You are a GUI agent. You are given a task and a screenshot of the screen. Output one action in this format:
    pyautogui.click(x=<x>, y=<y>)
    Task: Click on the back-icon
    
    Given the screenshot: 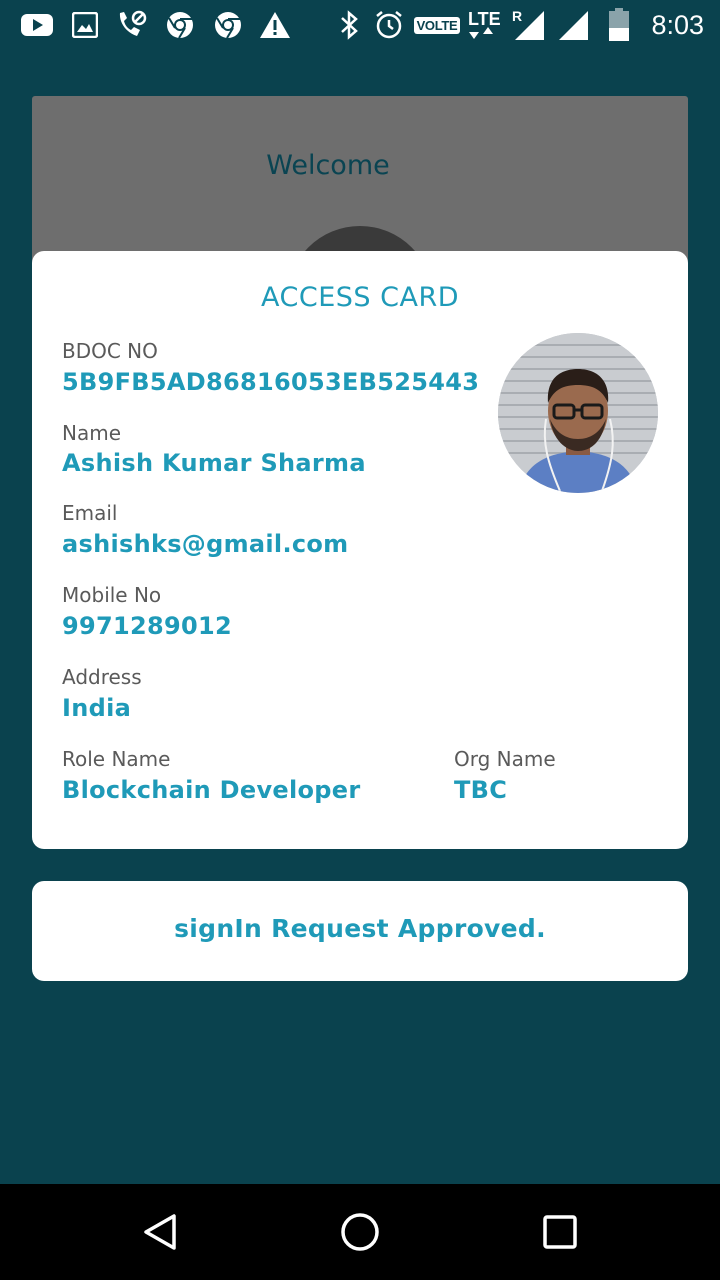 What is the action you would take?
    pyautogui.click(x=160, y=1232)
    